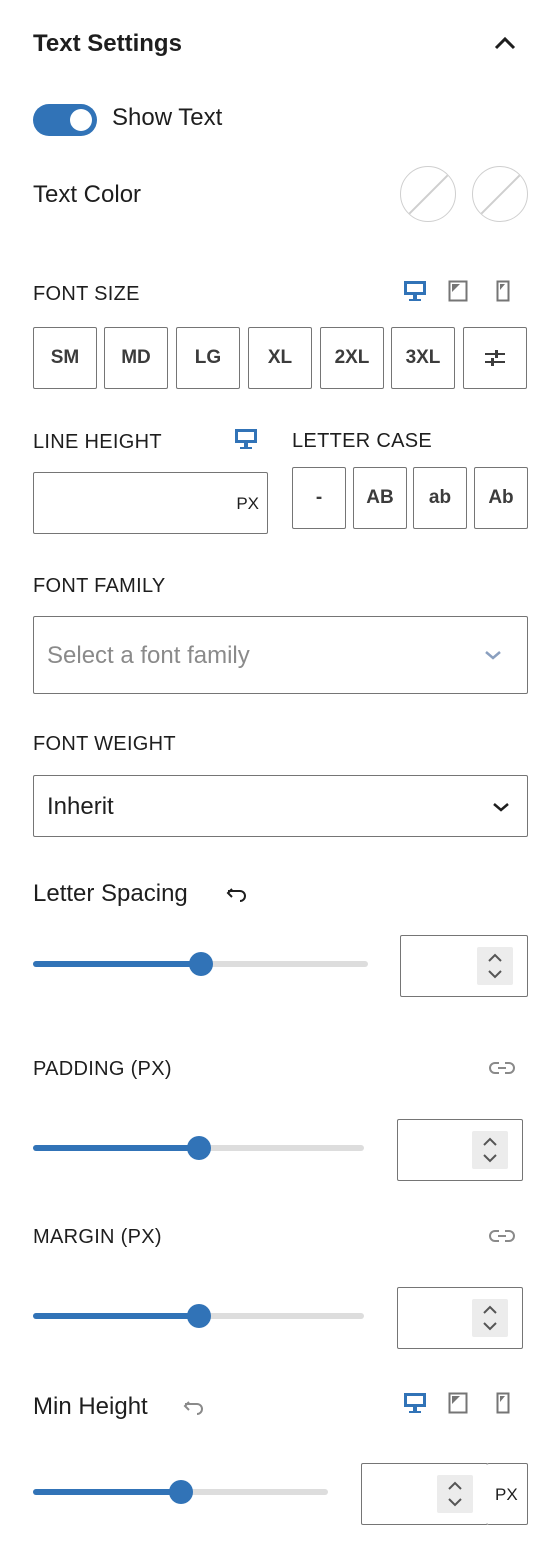 This screenshot has width=560, height=1542. What do you see at coordinates (65, 120) in the screenshot?
I see `show-text-toggle` at bounding box center [65, 120].